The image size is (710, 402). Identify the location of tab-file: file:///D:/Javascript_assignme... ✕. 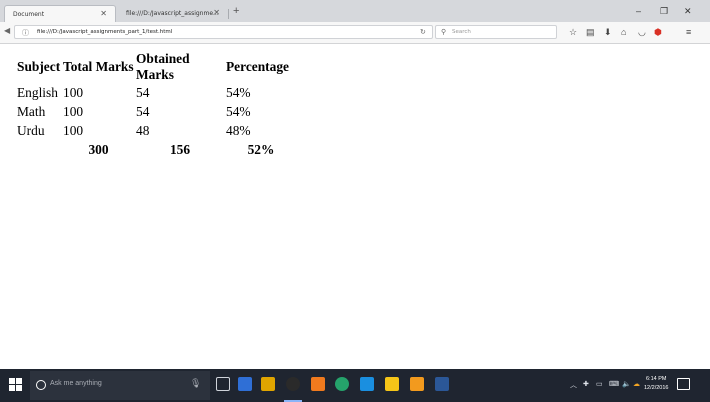
(173, 13).